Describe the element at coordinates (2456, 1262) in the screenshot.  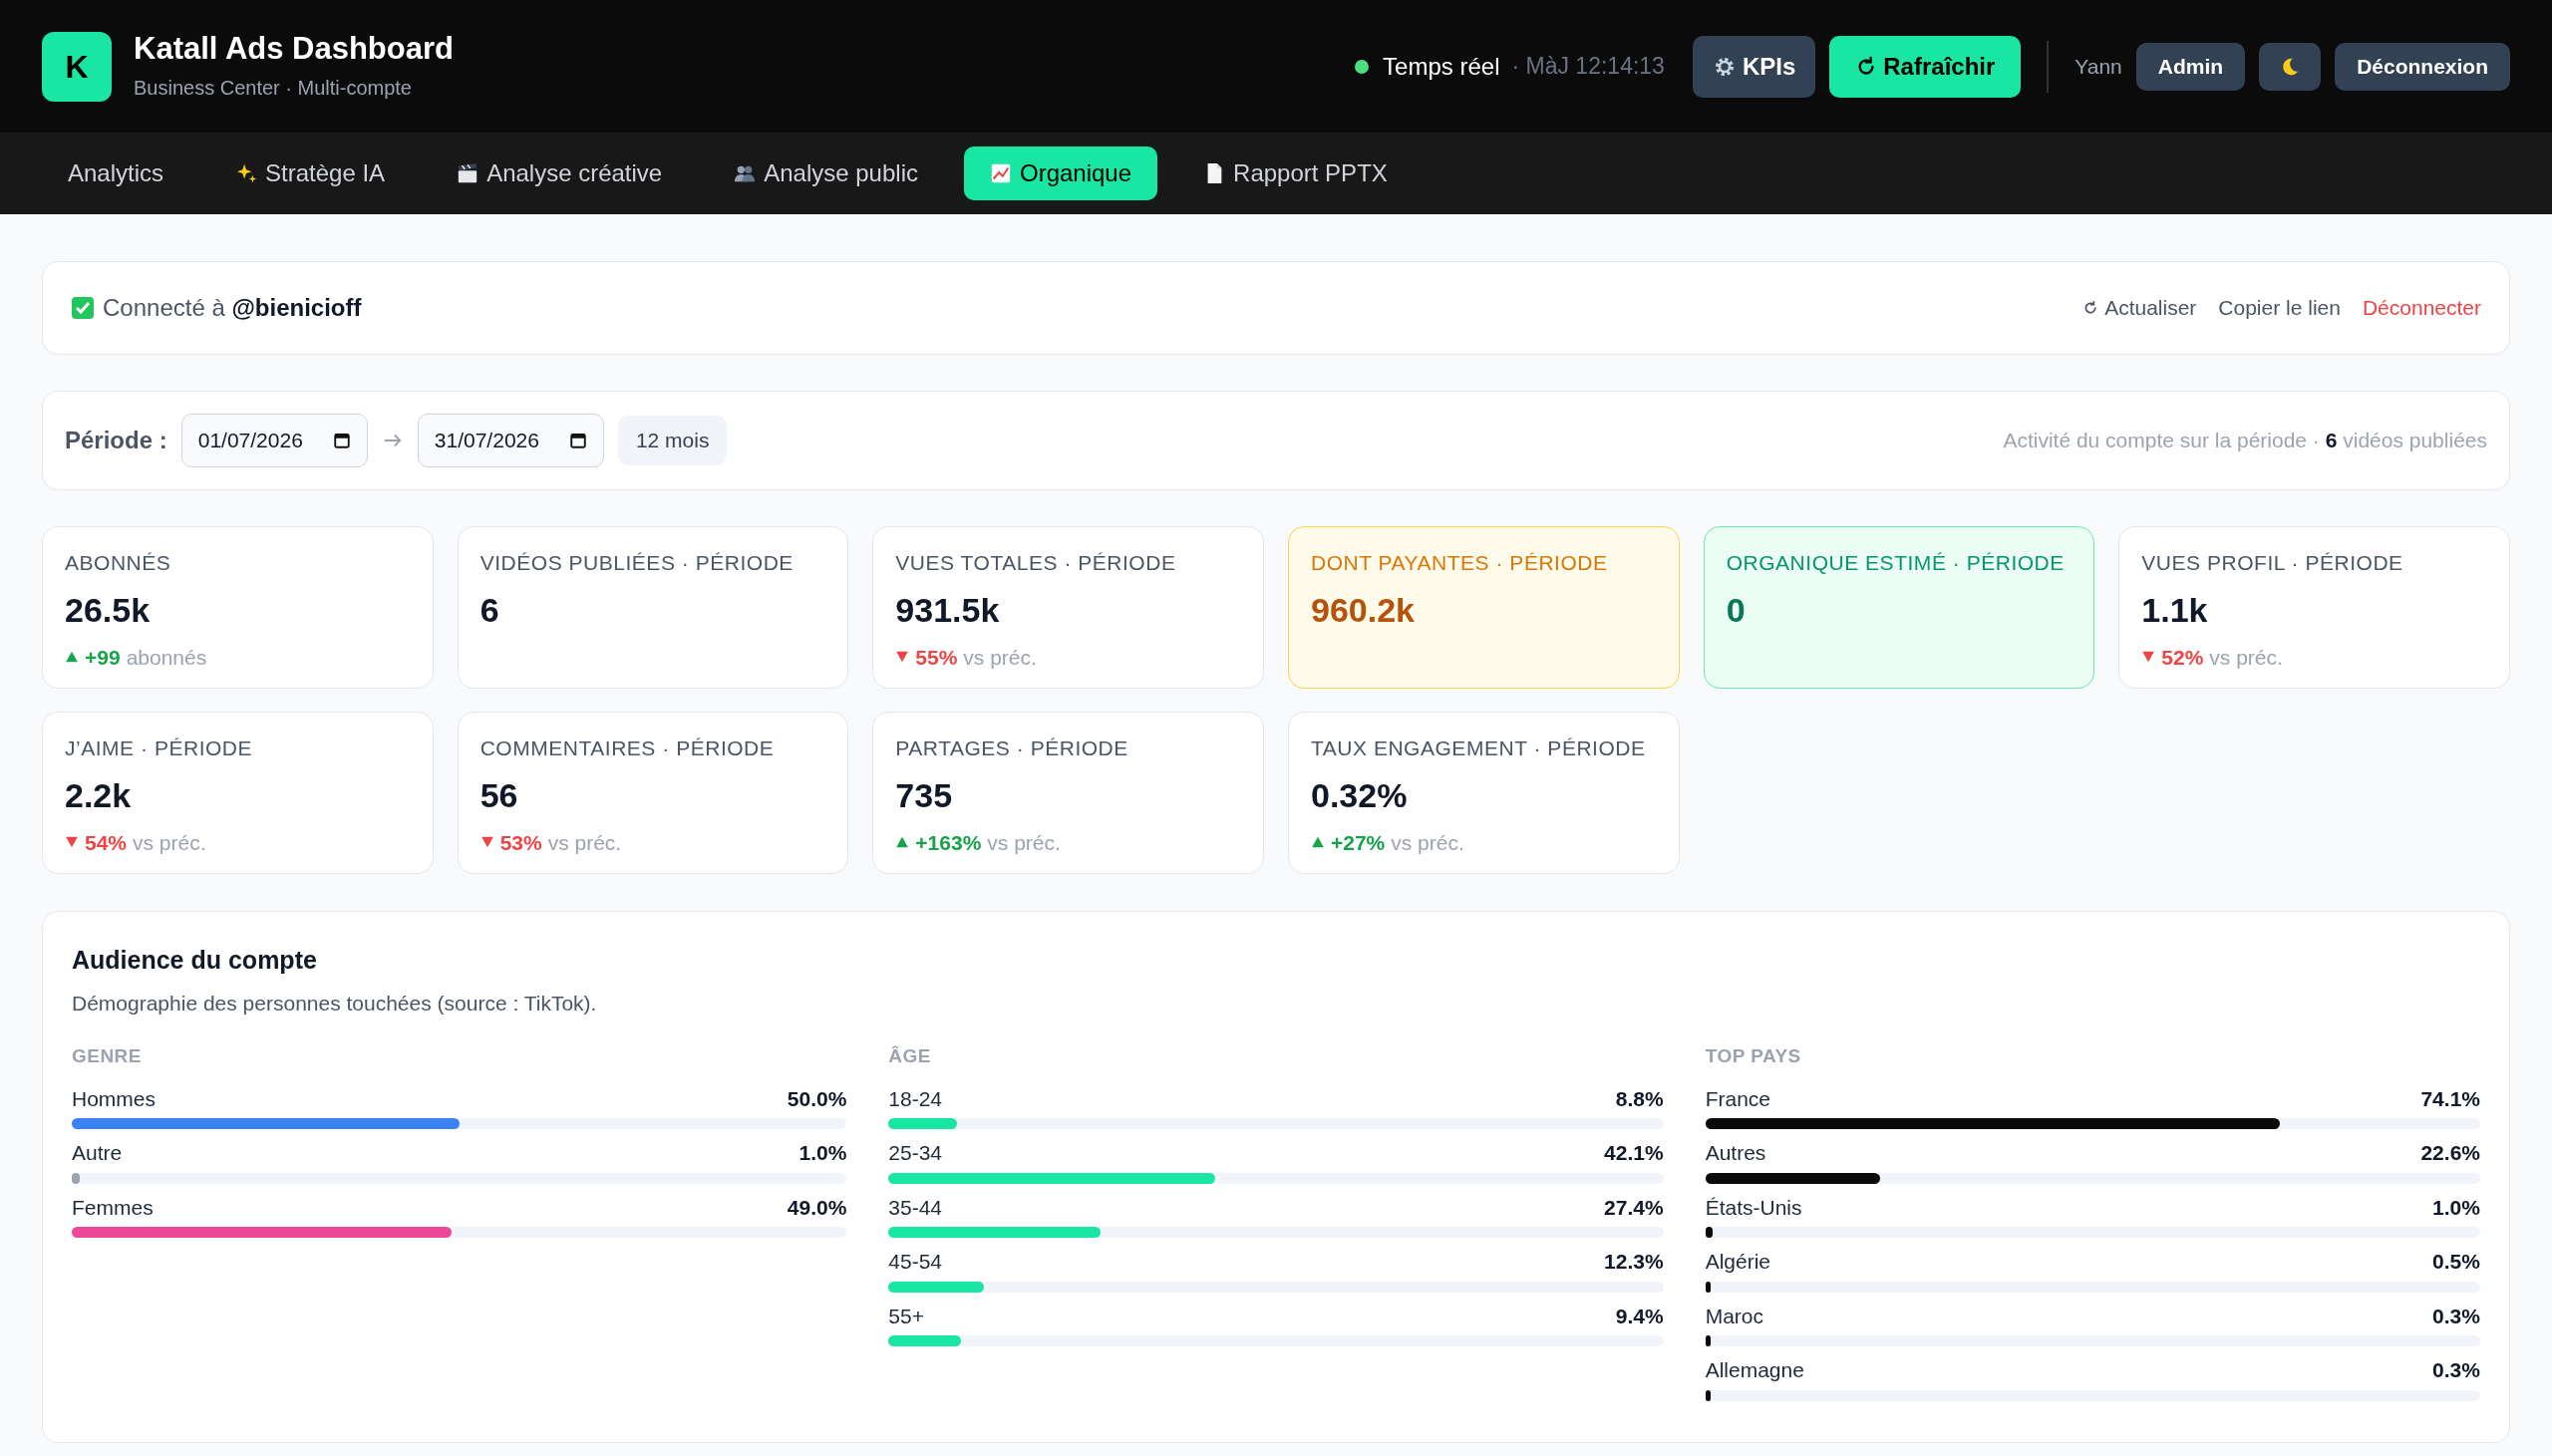
I see `row-value: 0.5%` at that location.